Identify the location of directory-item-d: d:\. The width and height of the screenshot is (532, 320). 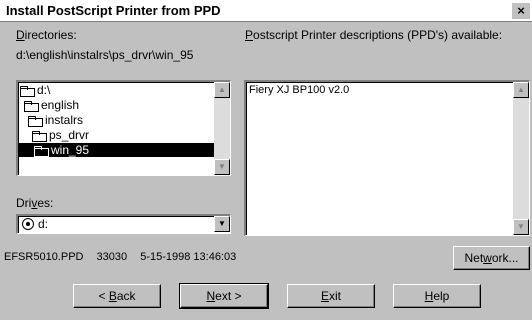
(35, 90).